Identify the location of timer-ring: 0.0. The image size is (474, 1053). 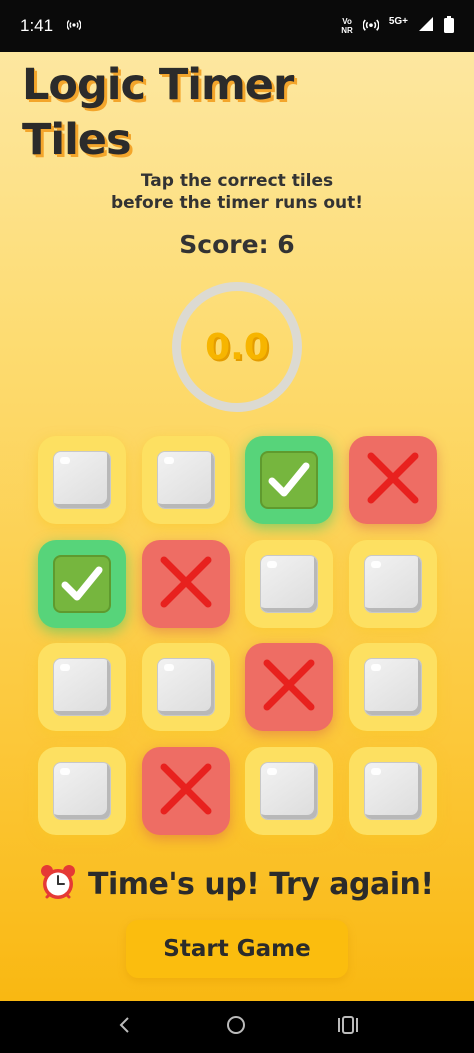
(237, 347).